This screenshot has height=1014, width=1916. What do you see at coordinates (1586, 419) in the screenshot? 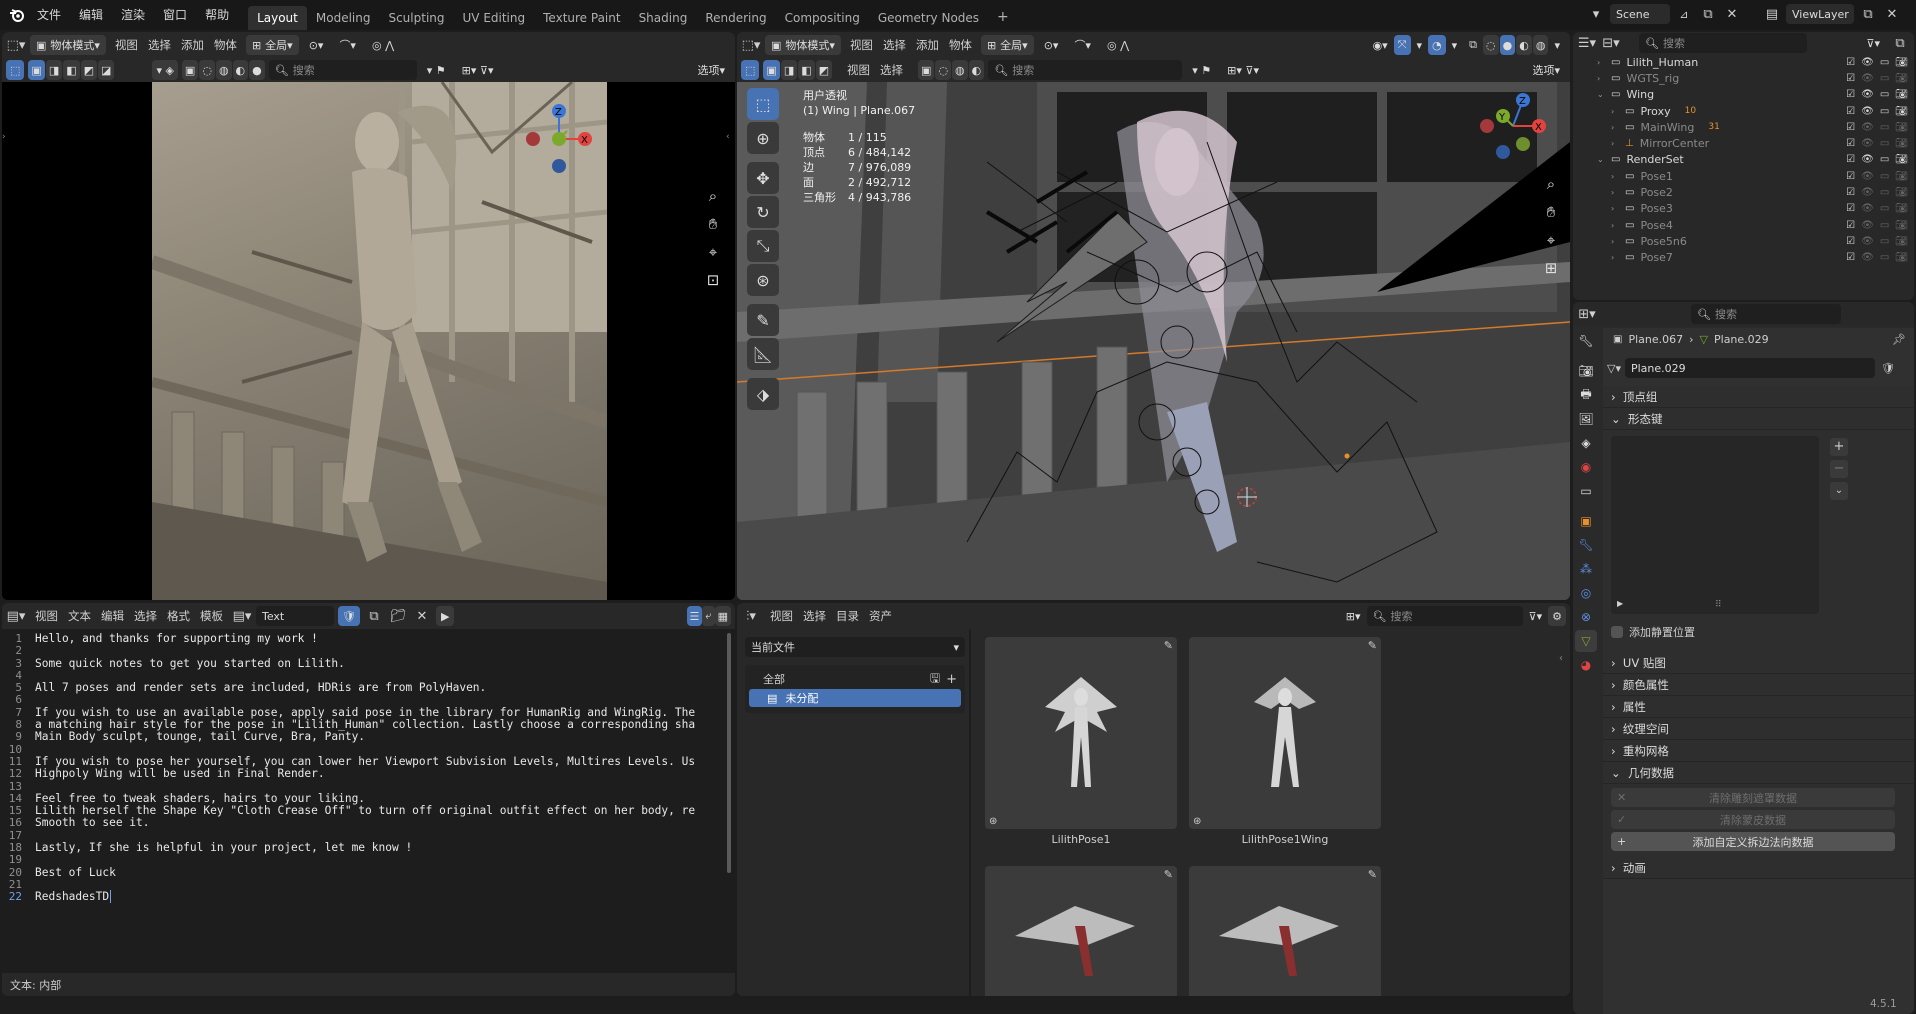
I see `view-layer-tab-icon: 🖼︎` at bounding box center [1586, 419].